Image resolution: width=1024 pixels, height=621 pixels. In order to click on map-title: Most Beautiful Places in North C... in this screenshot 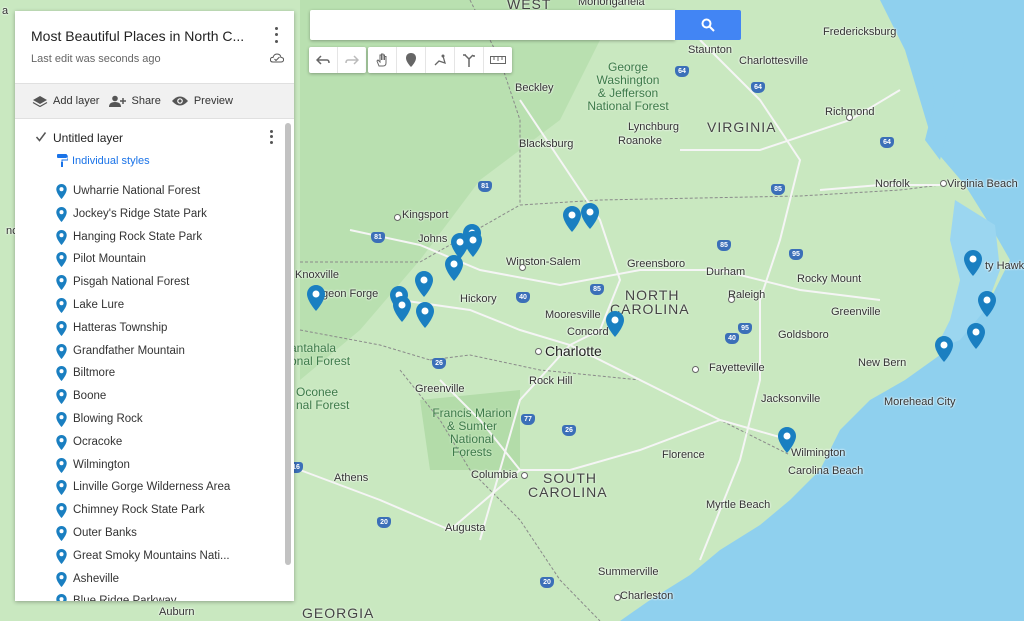, I will do `click(146, 36)`.